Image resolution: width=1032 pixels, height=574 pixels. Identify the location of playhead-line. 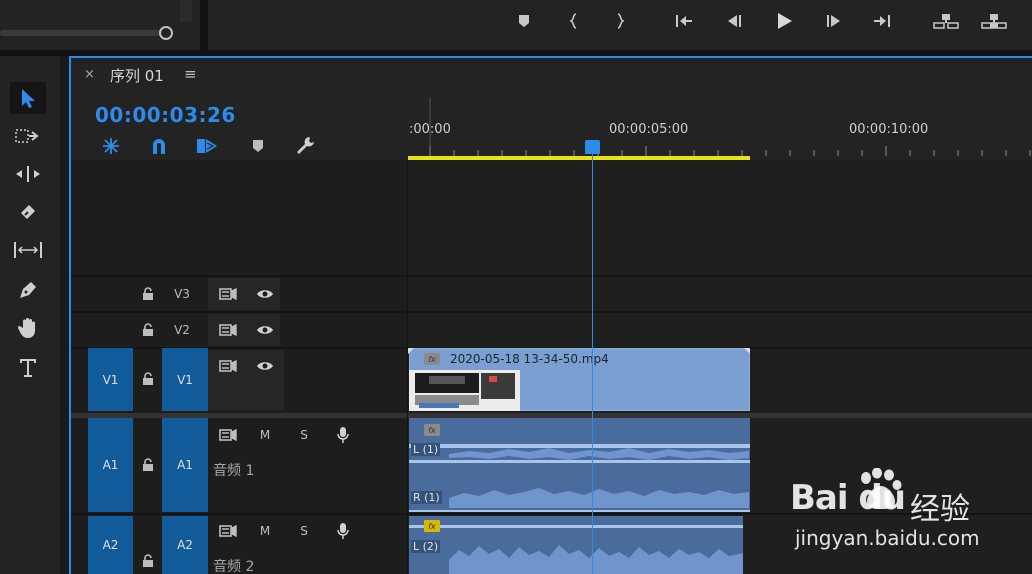
(592, 362).